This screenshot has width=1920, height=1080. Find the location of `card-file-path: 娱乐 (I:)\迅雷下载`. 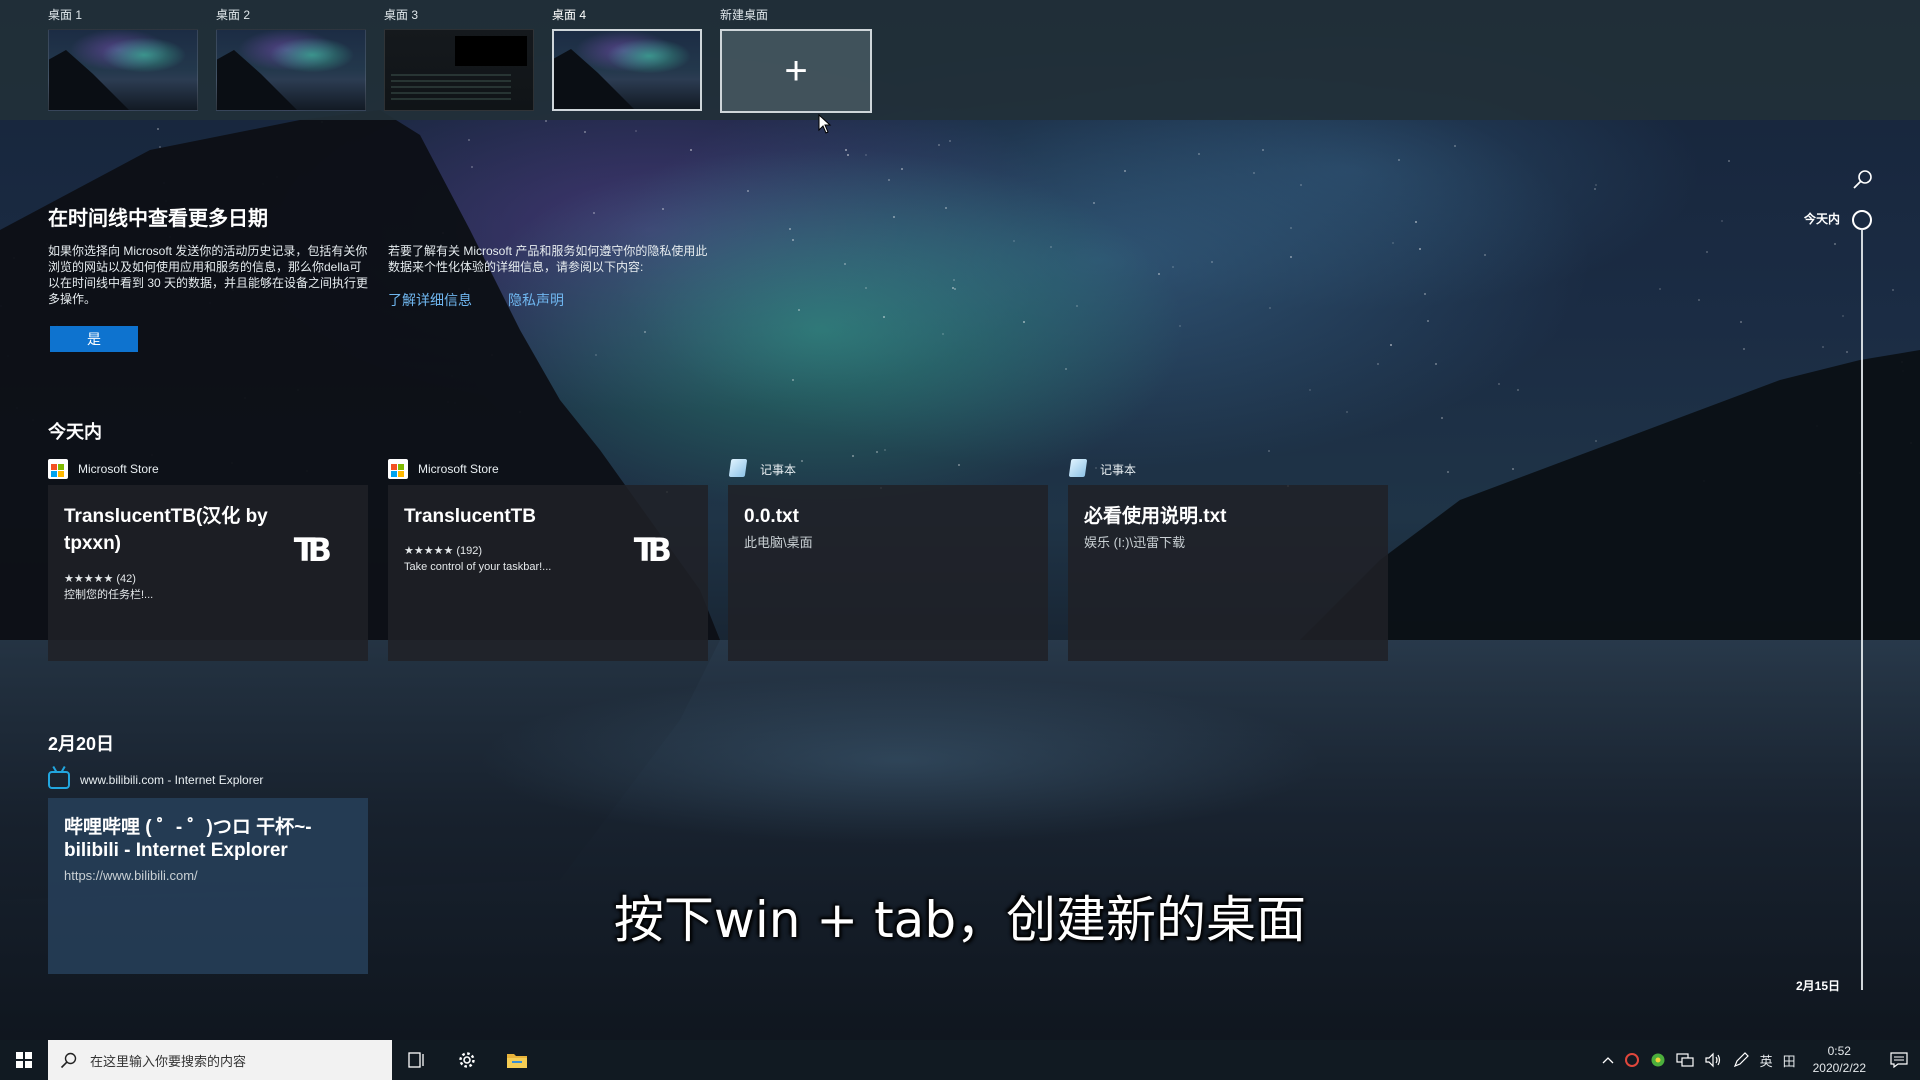

card-file-path: 娱乐 (I:)\迅雷下载 is located at coordinates (1135, 542).